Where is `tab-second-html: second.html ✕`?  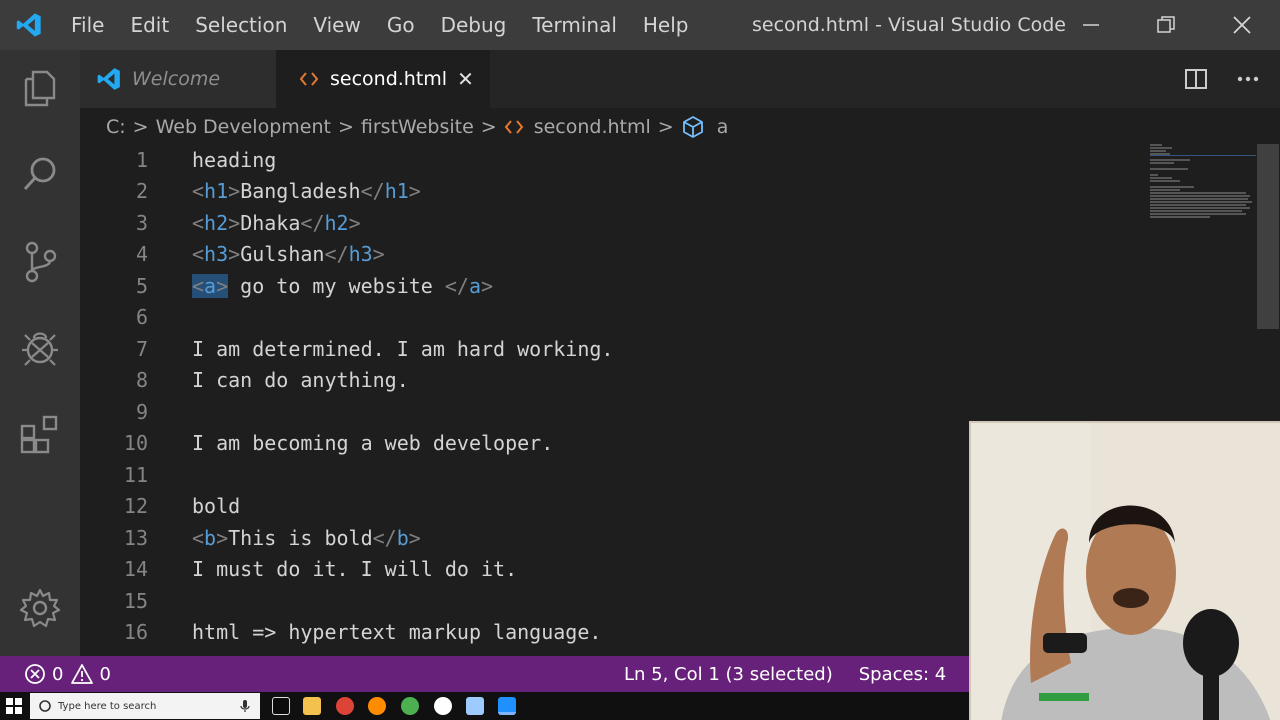
tab-second-html: second.html ✕ is located at coordinates (383, 79).